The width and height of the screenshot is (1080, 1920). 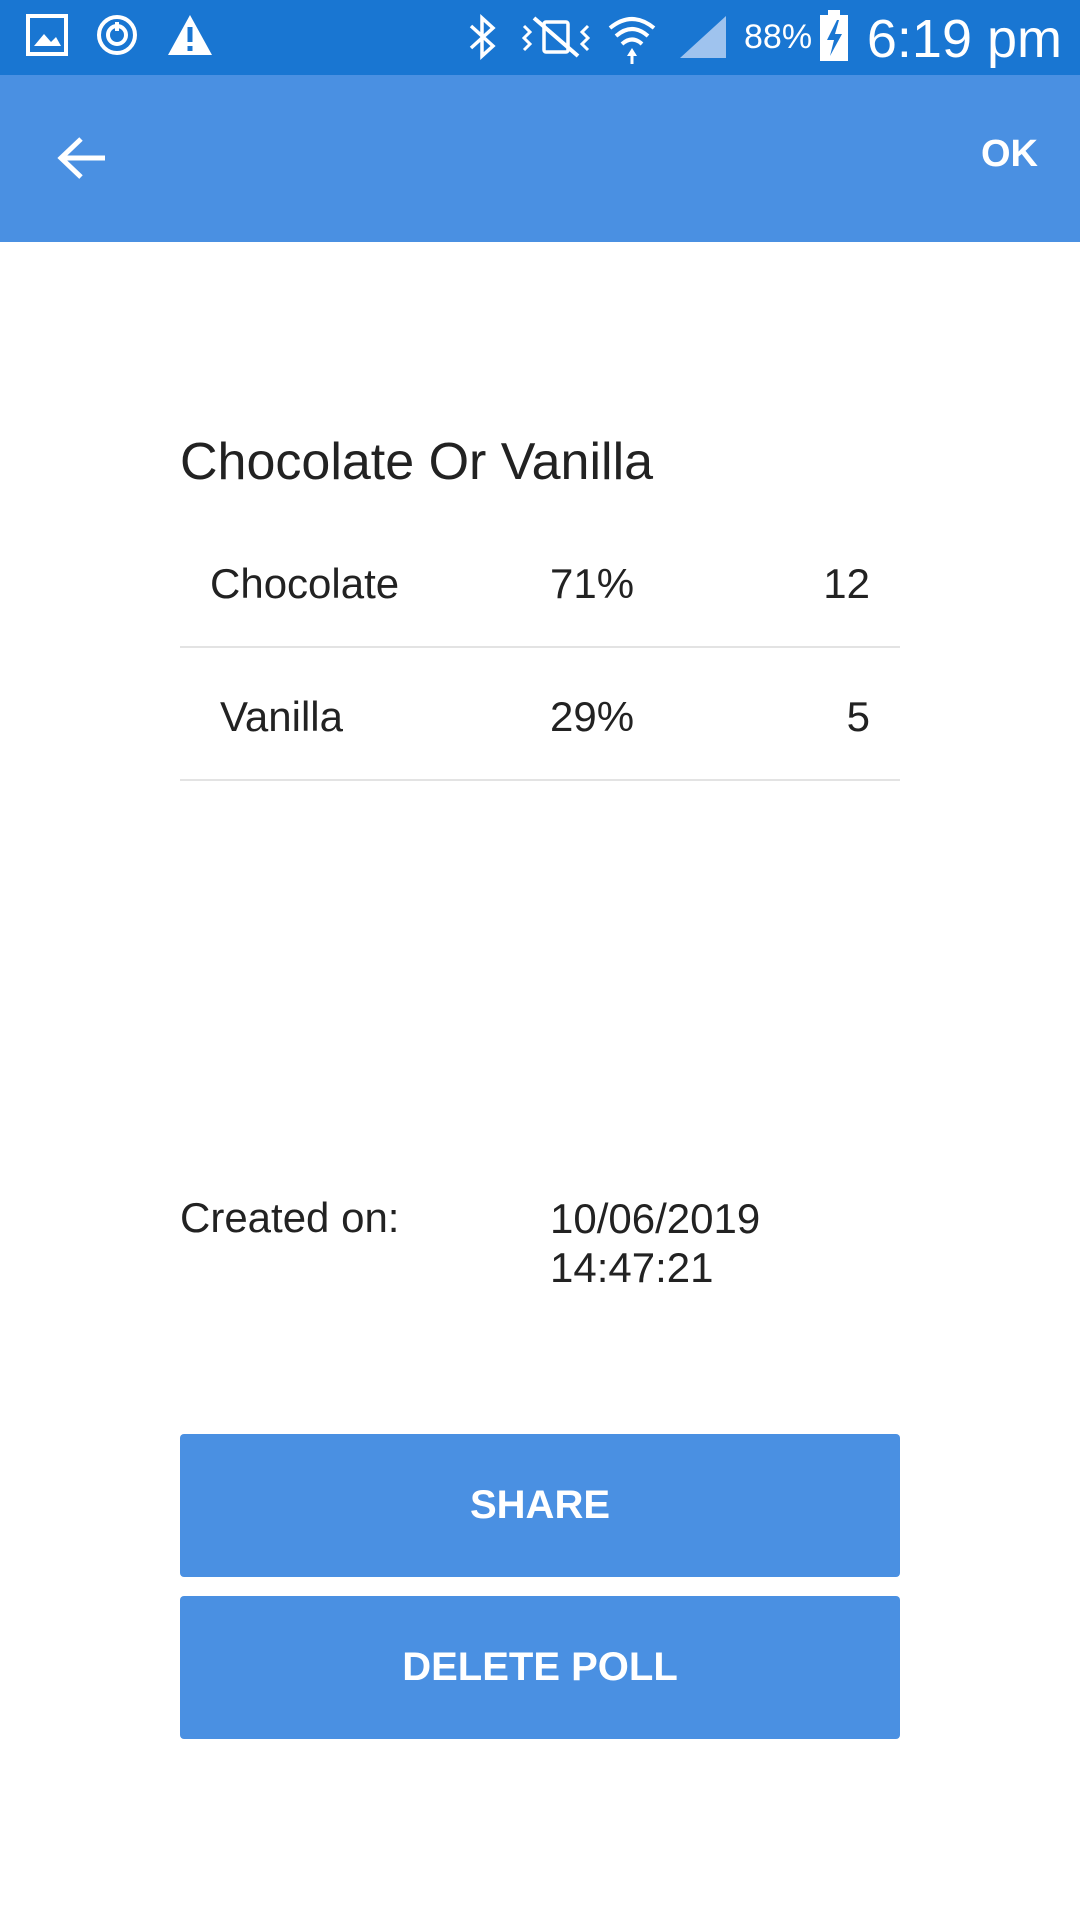 I want to click on option-percent: 29%, so click(x=592, y=716).